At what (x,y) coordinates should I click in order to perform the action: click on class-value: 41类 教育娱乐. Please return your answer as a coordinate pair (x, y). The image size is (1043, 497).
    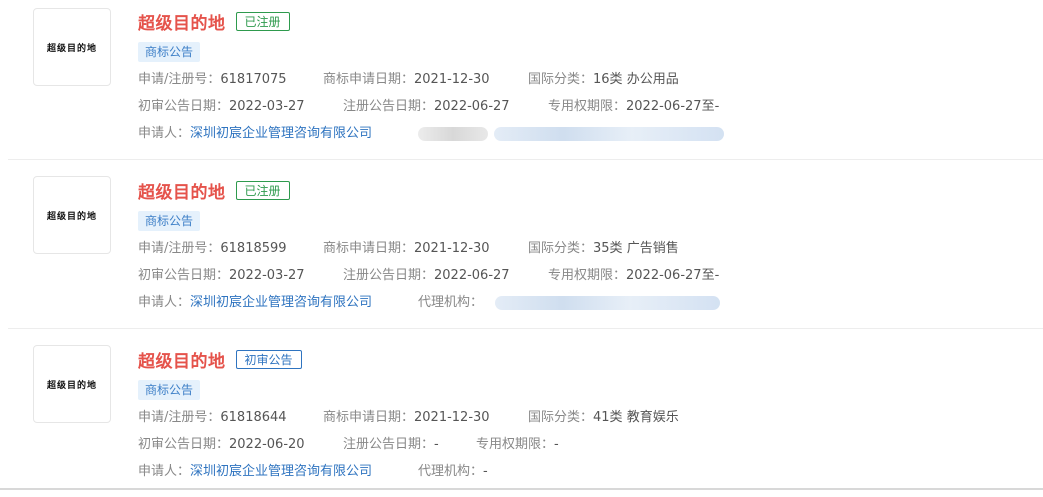
    Looking at the image, I should click on (636, 417).